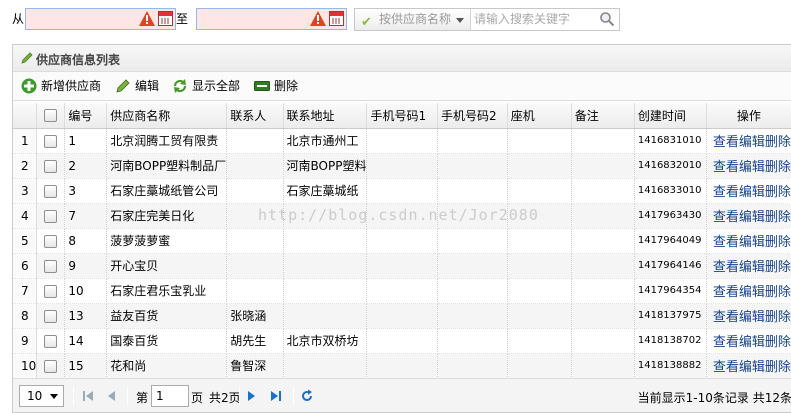 This screenshot has height=413, width=791. What do you see at coordinates (206, 86) in the screenshot?
I see `show-all-button: 显示全部` at bounding box center [206, 86].